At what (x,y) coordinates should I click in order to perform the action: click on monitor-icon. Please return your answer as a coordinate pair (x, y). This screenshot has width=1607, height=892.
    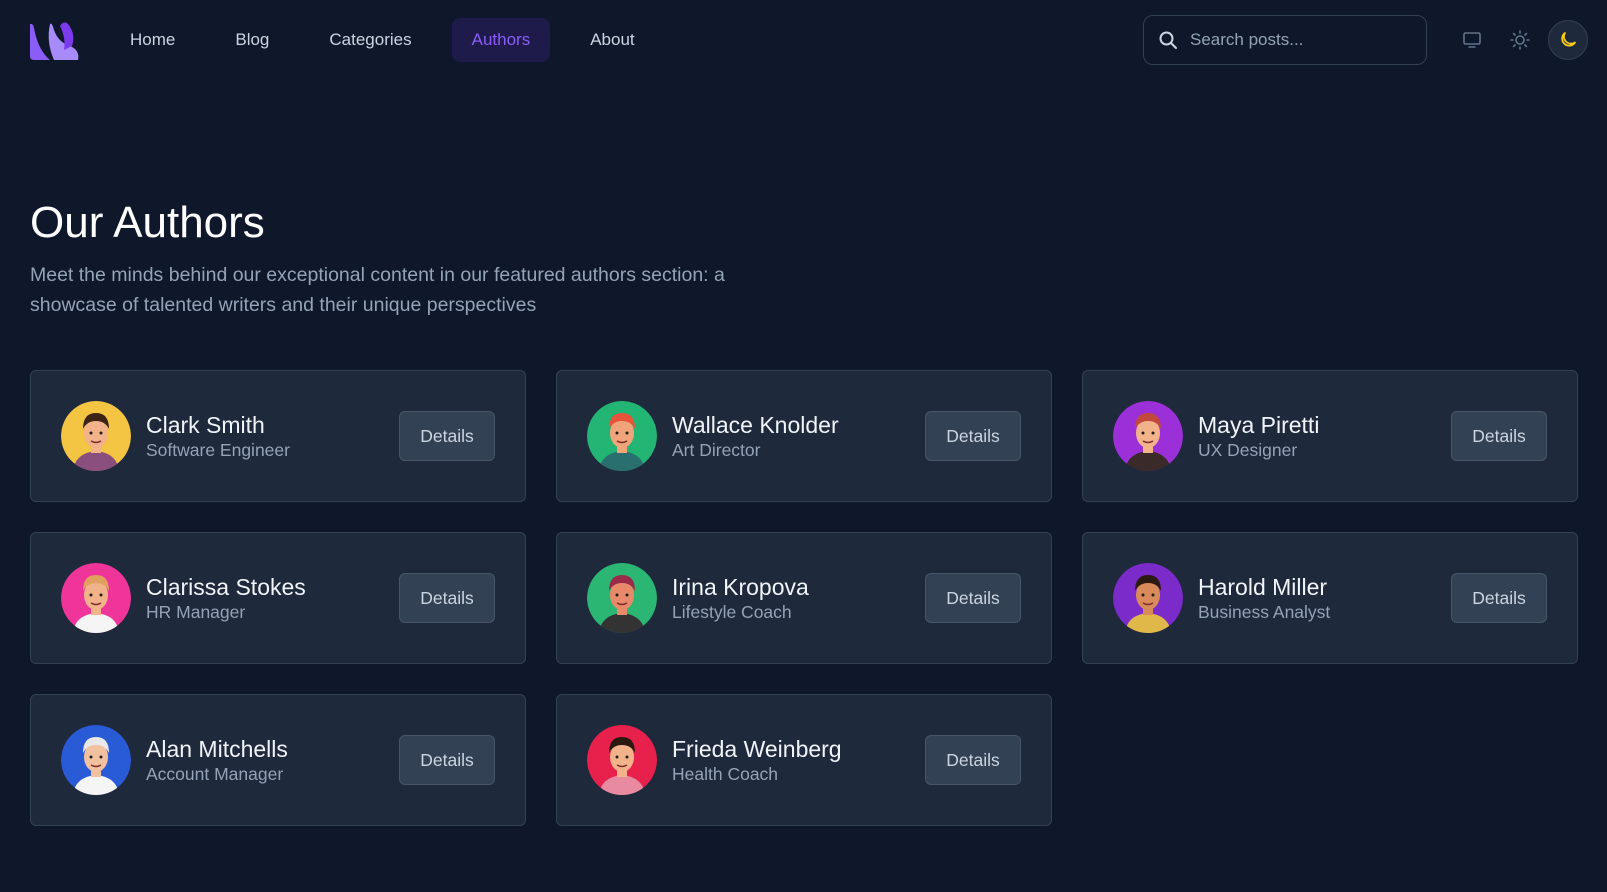
    Looking at the image, I should click on (1472, 40).